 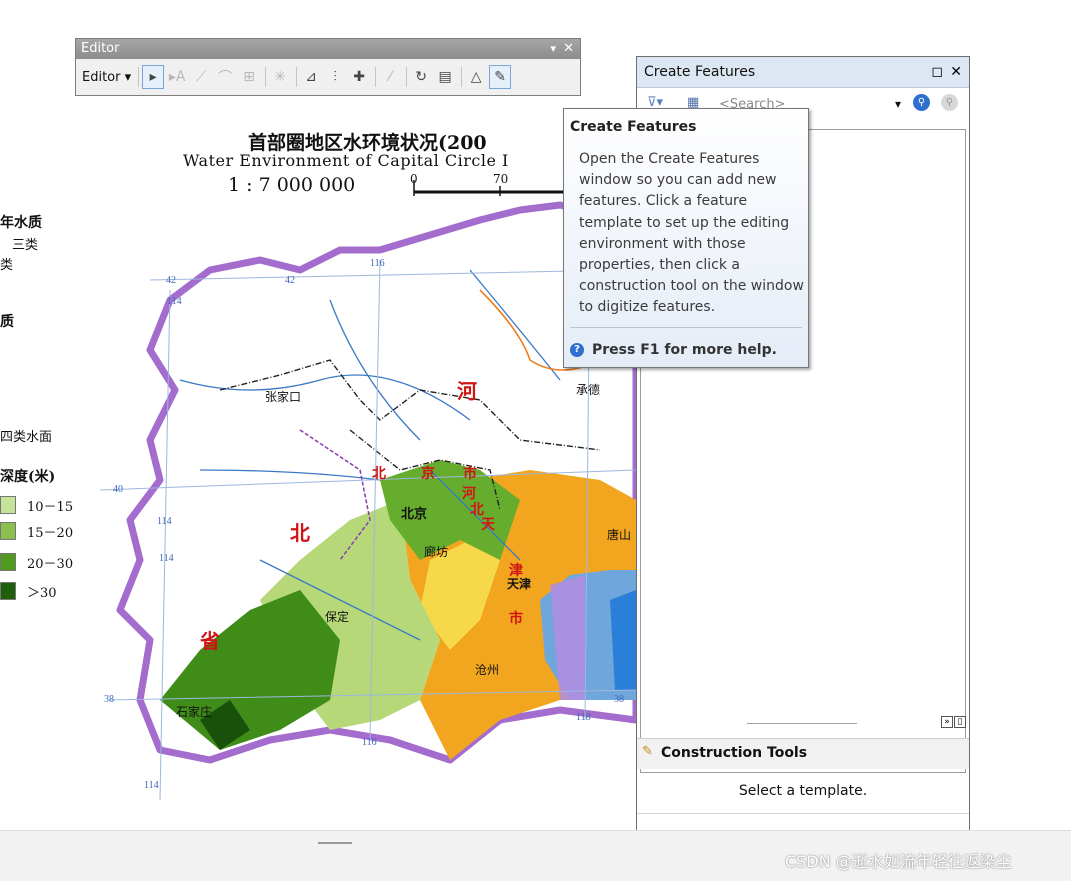 What do you see at coordinates (7, 322) in the screenshot?
I see `legend-fragment: 质` at bounding box center [7, 322].